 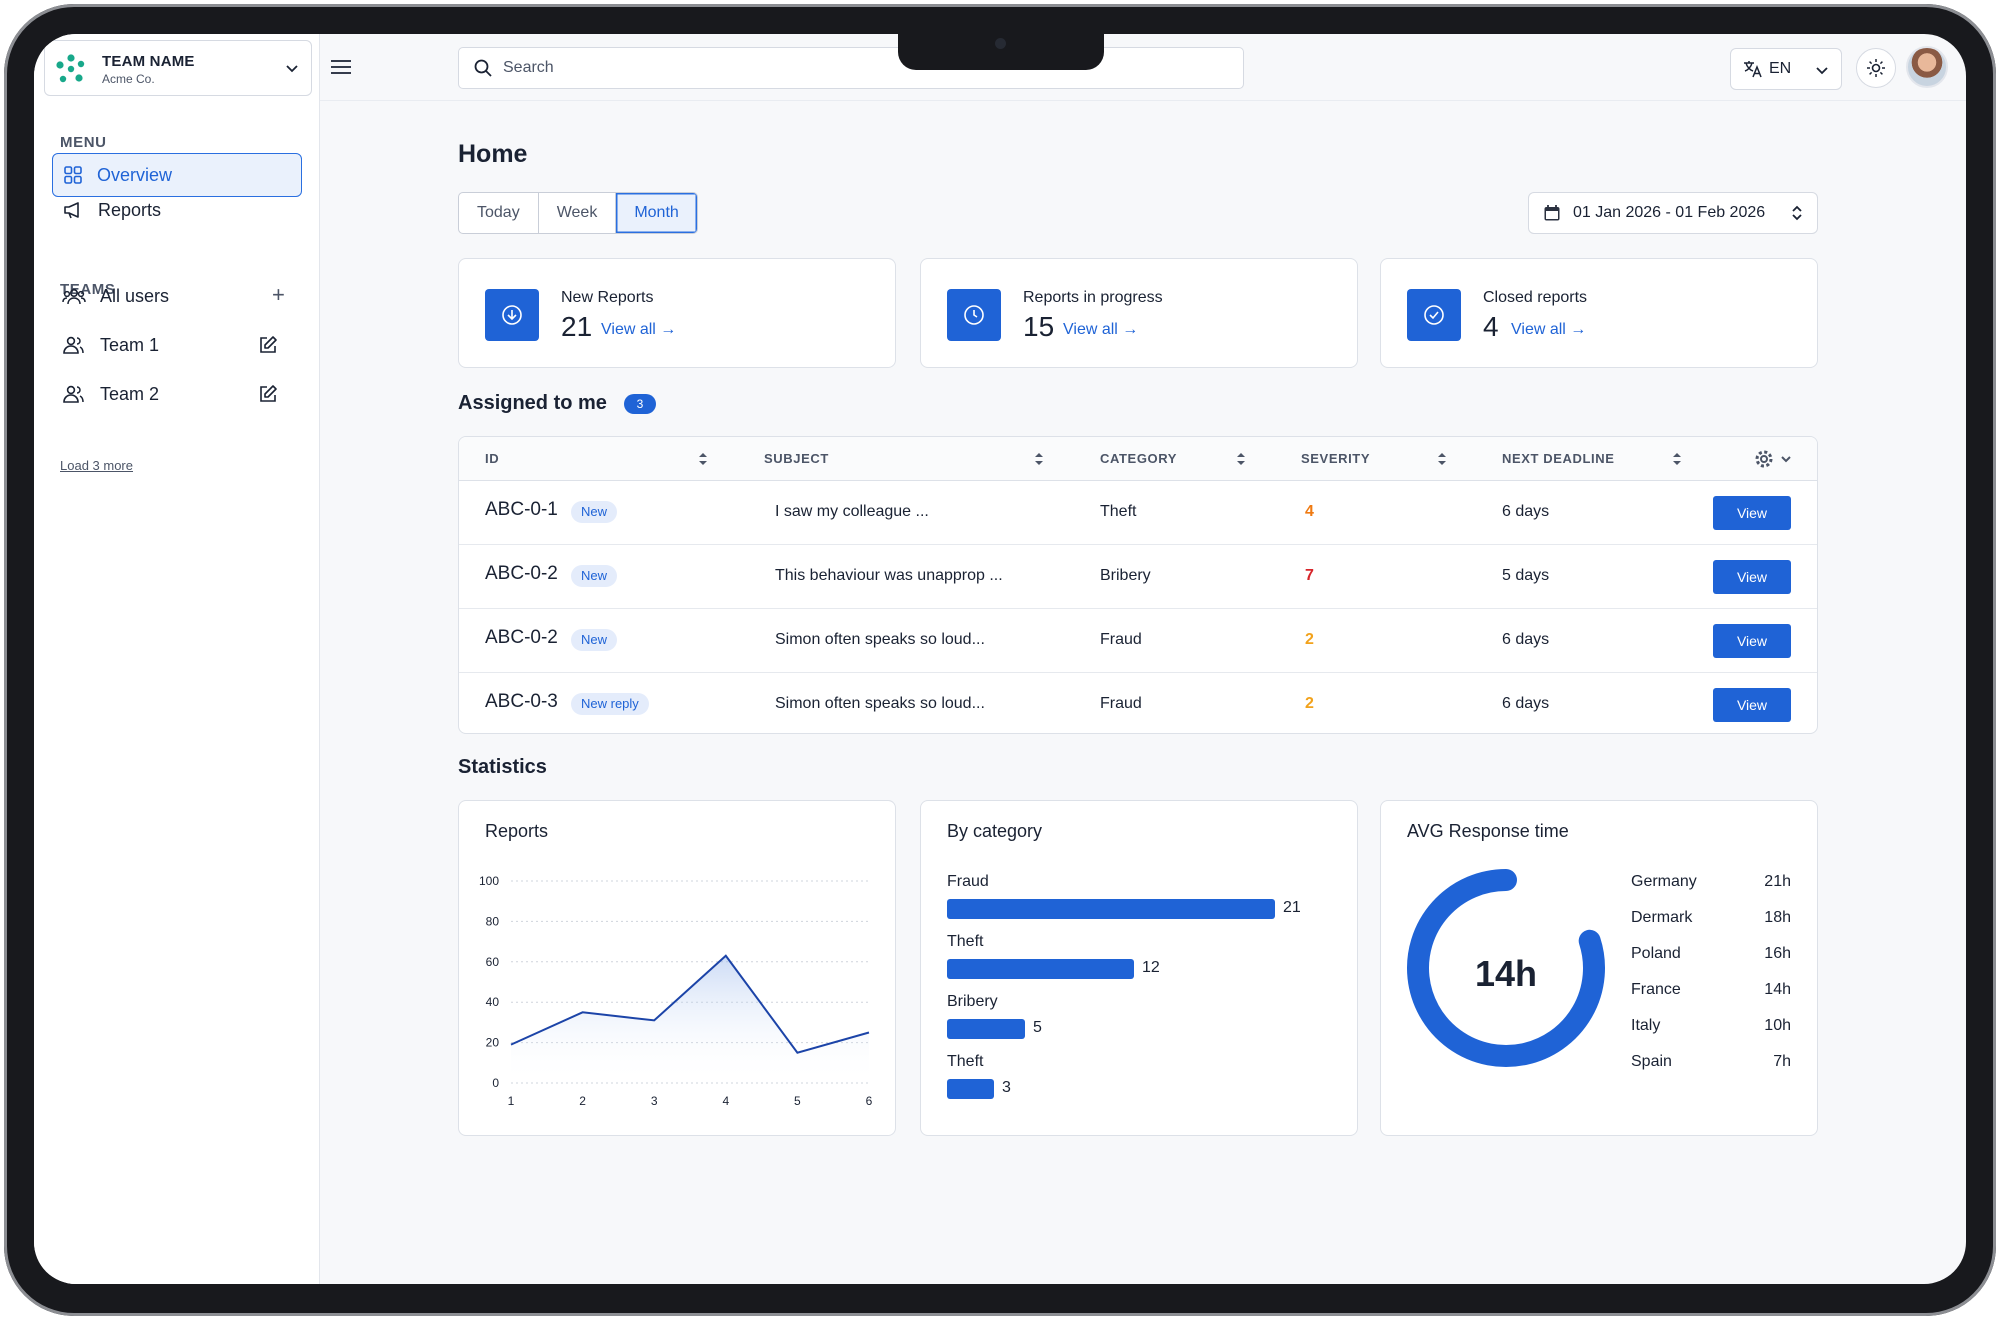 I want to click on load-more-link: Load 3 more, so click(x=96, y=465).